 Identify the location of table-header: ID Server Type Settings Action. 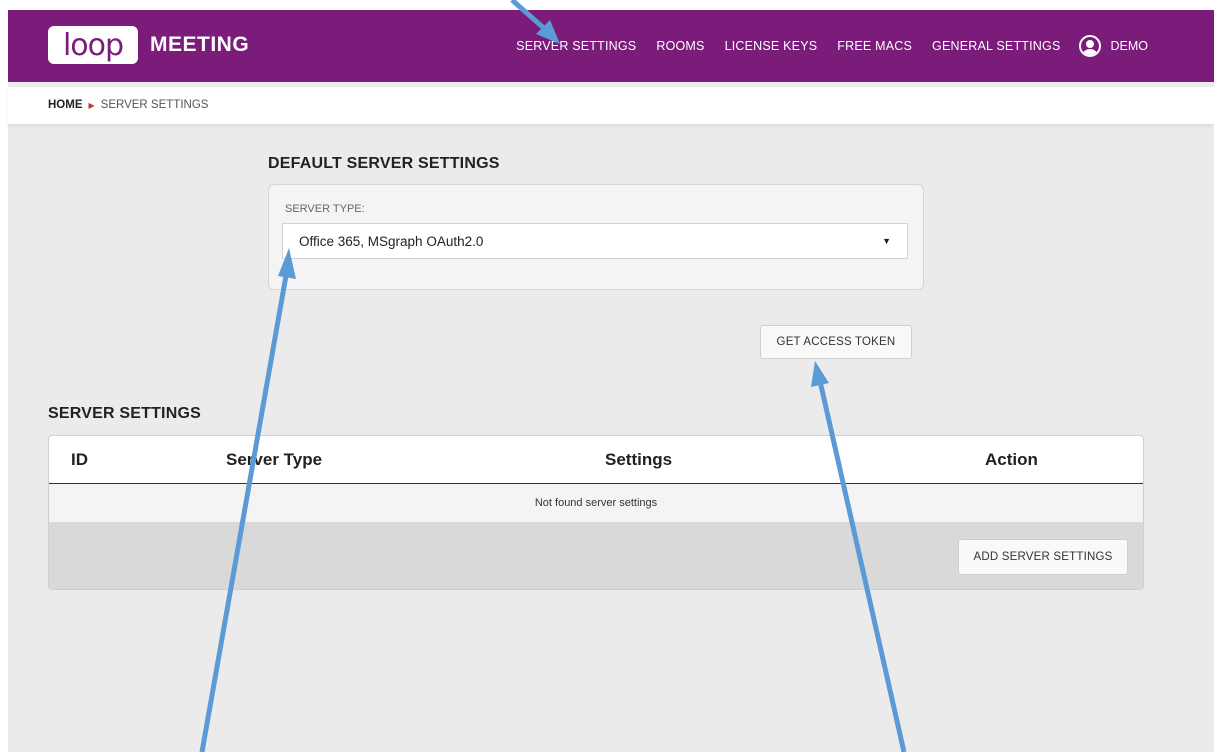
(596, 460).